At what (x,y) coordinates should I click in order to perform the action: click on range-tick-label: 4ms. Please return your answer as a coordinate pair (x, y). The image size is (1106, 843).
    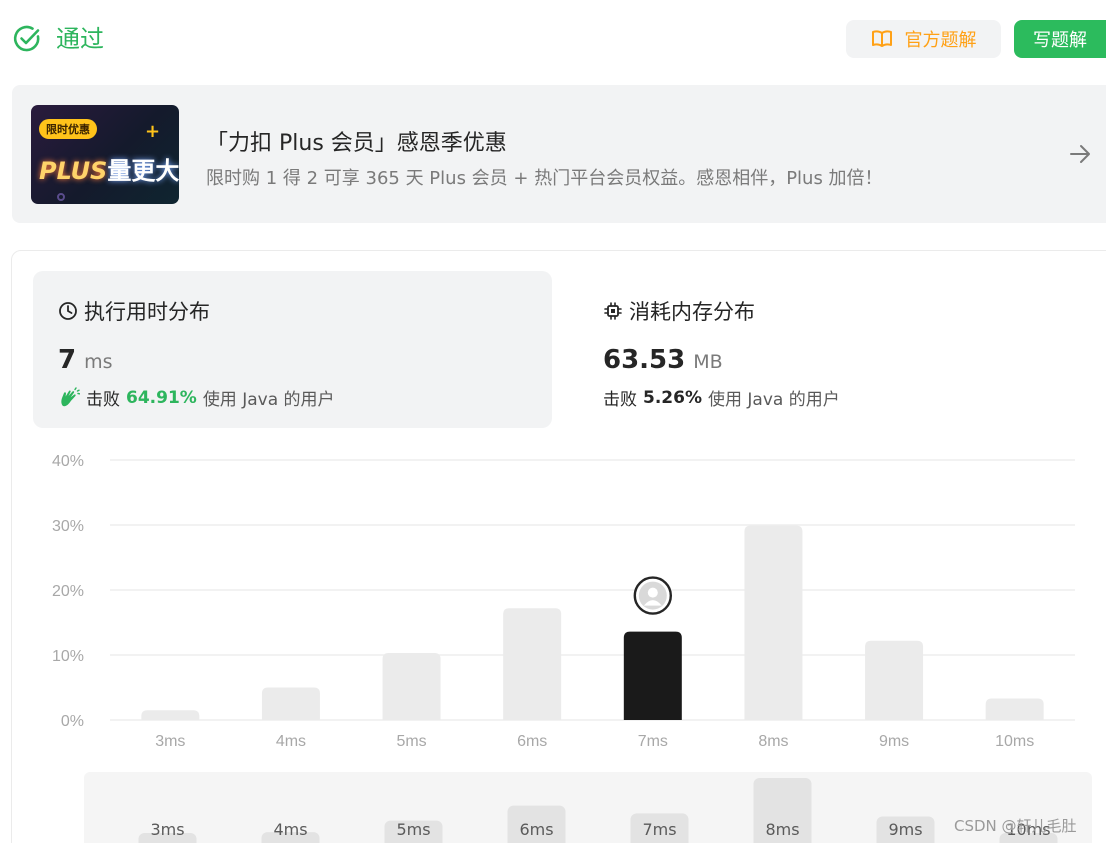
    Looking at the image, I should click on (290, 829).